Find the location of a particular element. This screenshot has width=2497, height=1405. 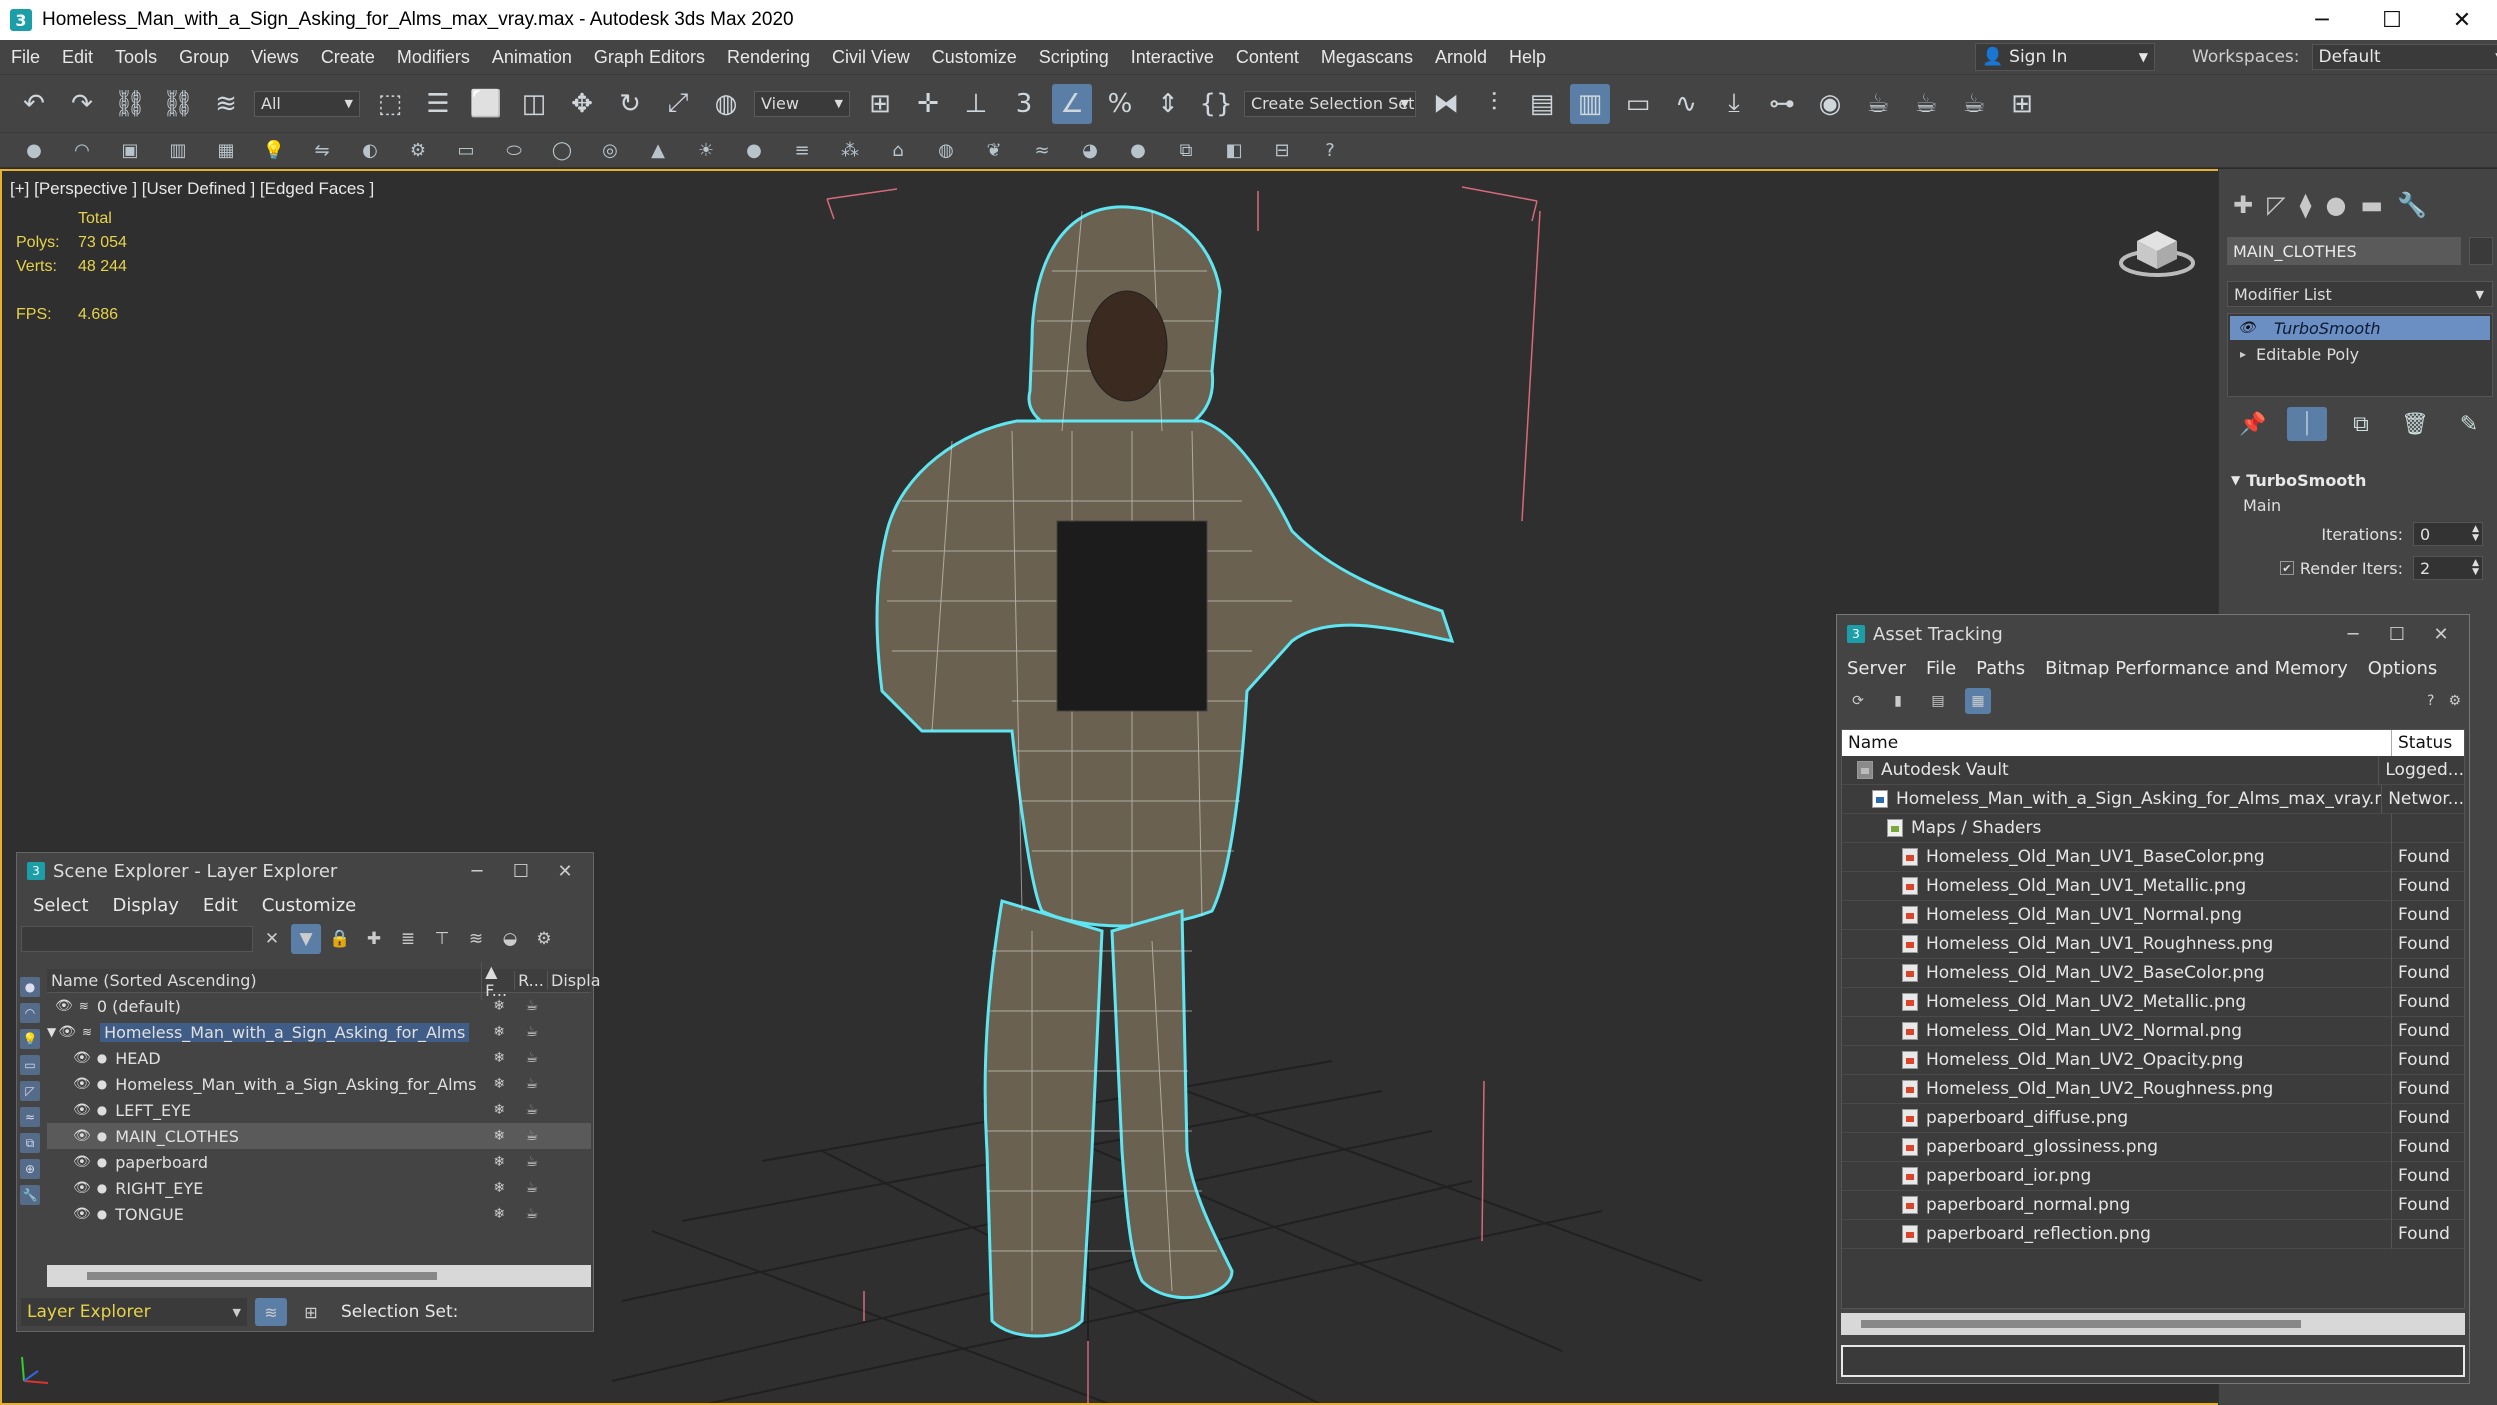

layer-row: 👁 ● RIGHT_EYE ❄ ☕ is located at coordinates (319, 1188).